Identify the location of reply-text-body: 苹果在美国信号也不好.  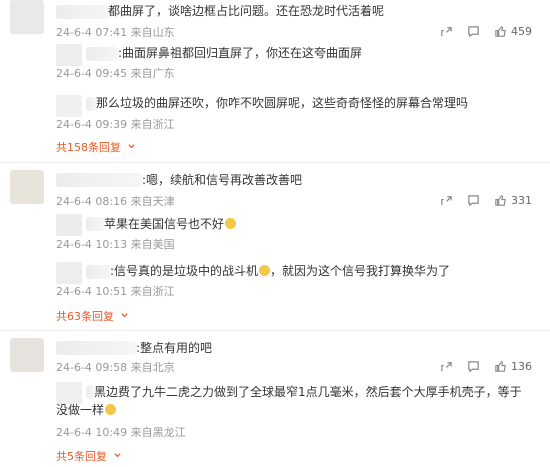
(164, 224).